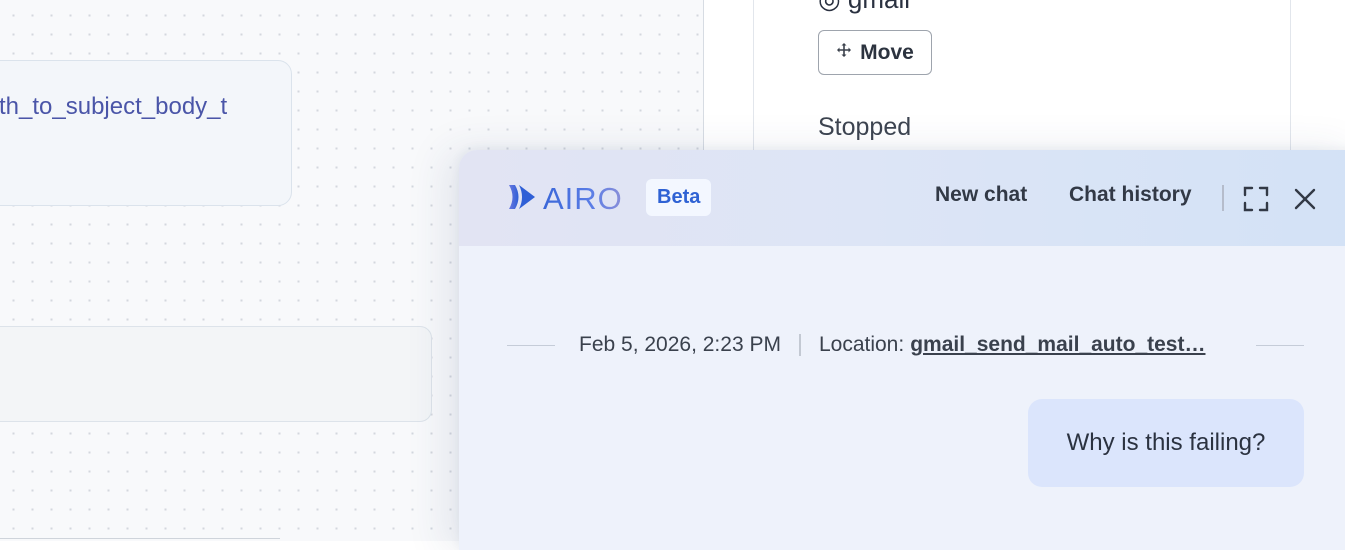  I want to click on meta-separator, so click(799, 345).